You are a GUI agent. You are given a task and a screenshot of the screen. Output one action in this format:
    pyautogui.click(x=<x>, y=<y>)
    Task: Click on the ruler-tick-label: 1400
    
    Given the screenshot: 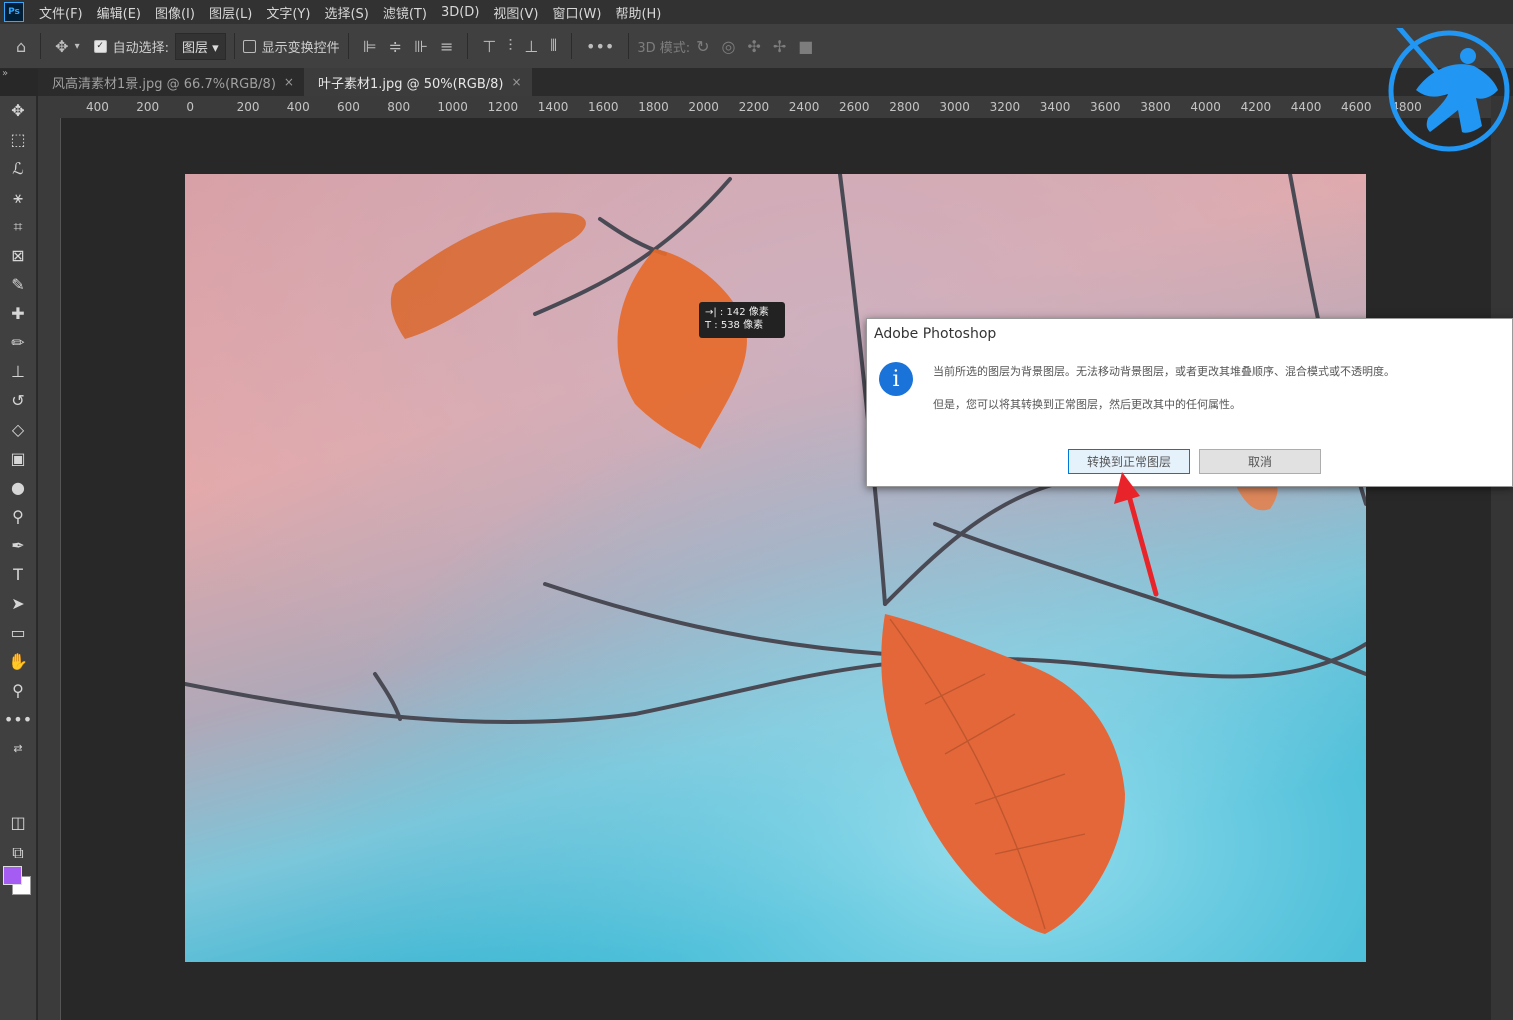 What is the action you would take?
    pyautogui.click(x=553, y=107)
    